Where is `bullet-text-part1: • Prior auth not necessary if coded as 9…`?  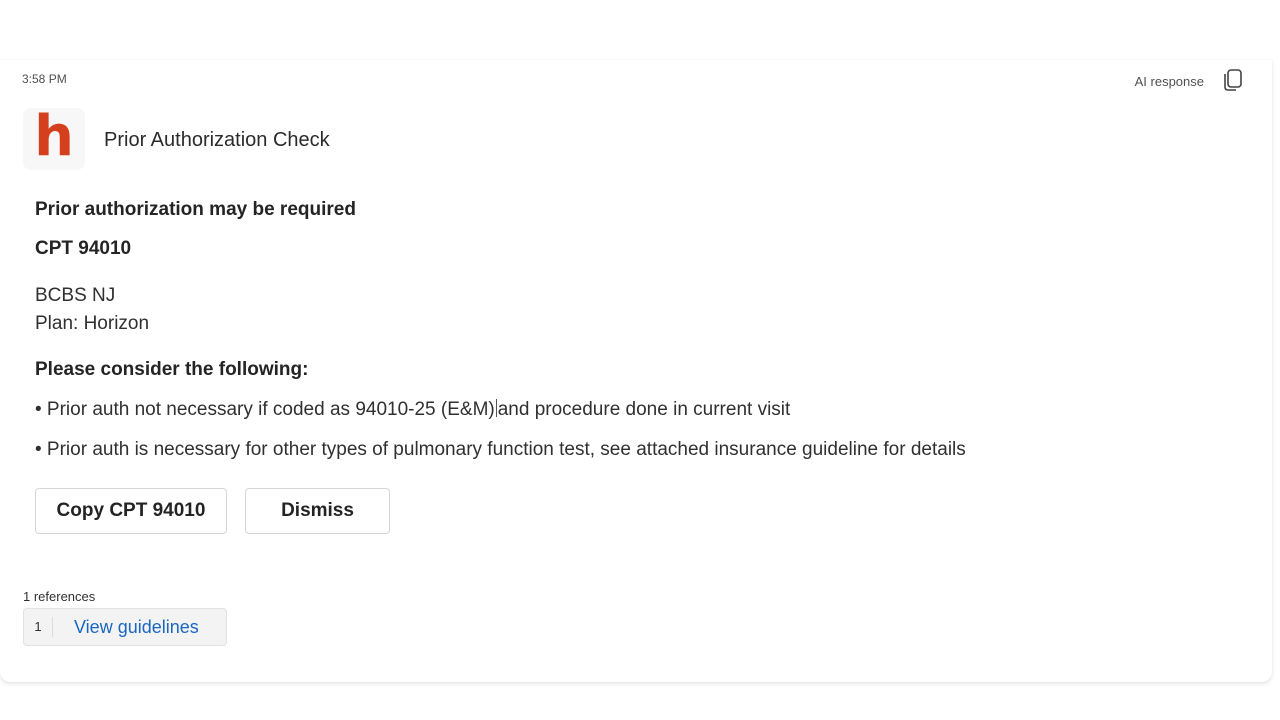 bullet-text-part1: • Prior auth not necessary if coded as 9… is located at coordinates (265, 409).